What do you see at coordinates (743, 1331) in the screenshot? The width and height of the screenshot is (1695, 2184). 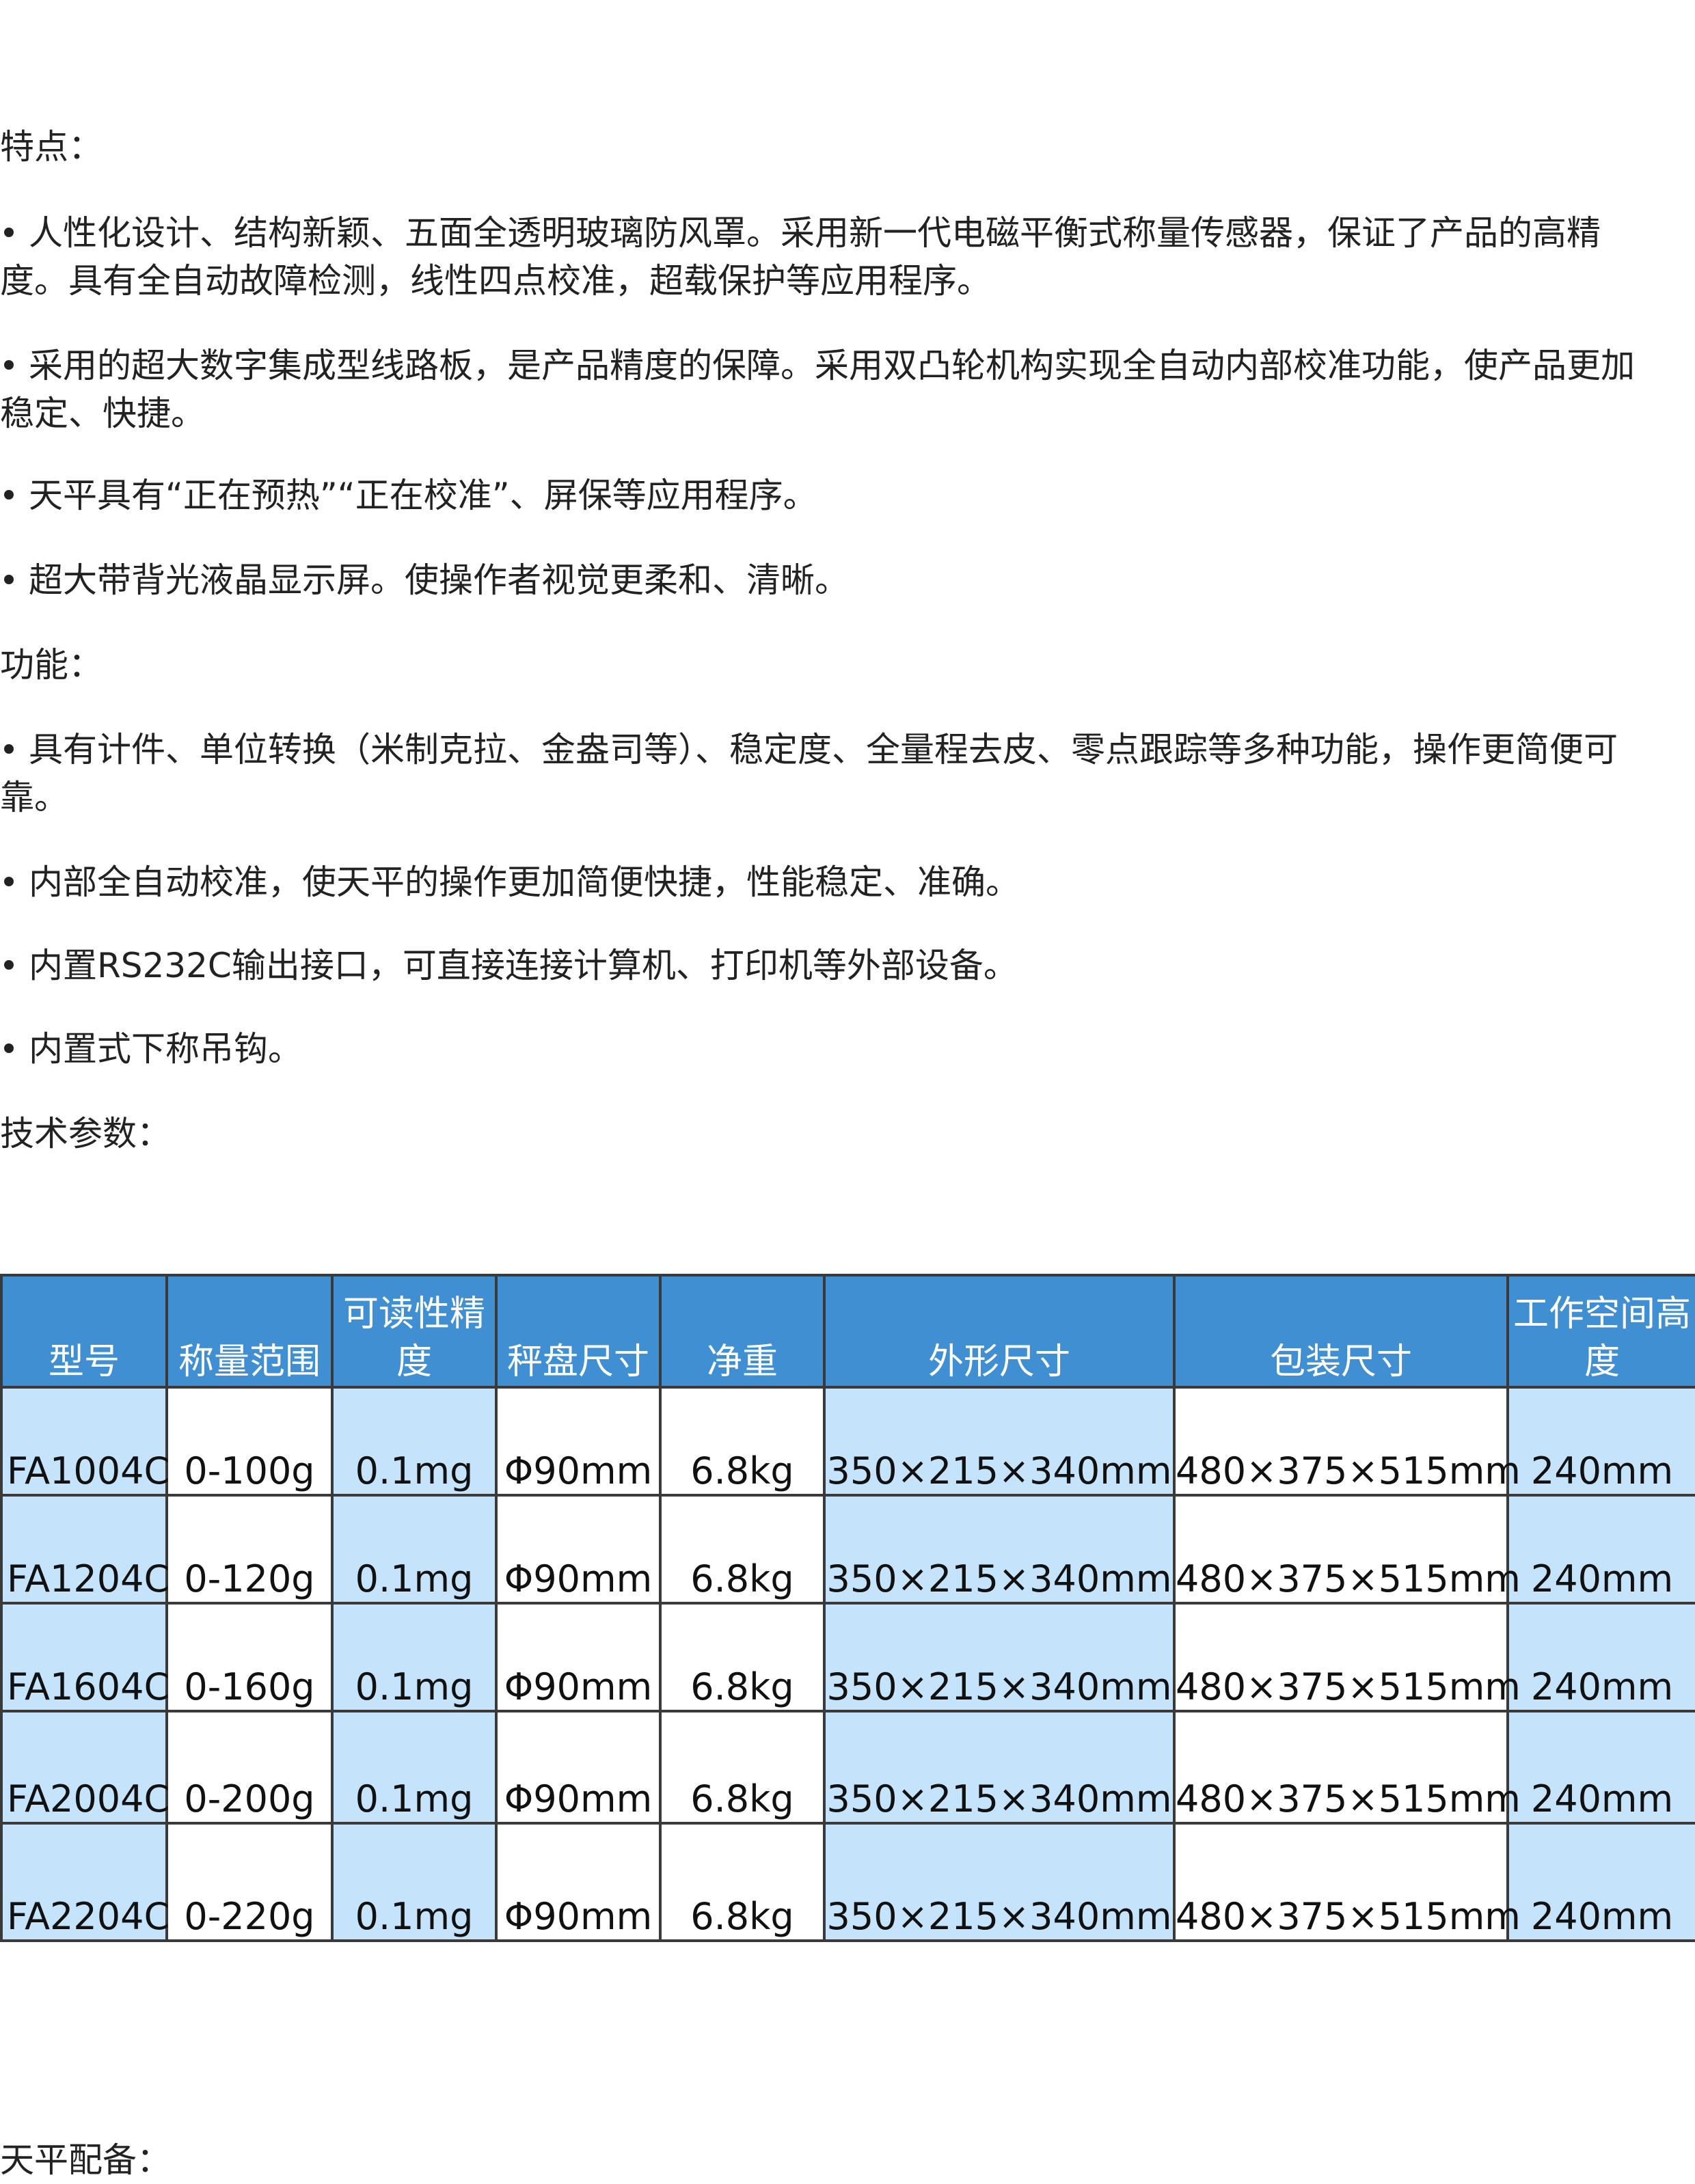 I see `header-net-weight: 净重` at bounding box center [743, 1331].